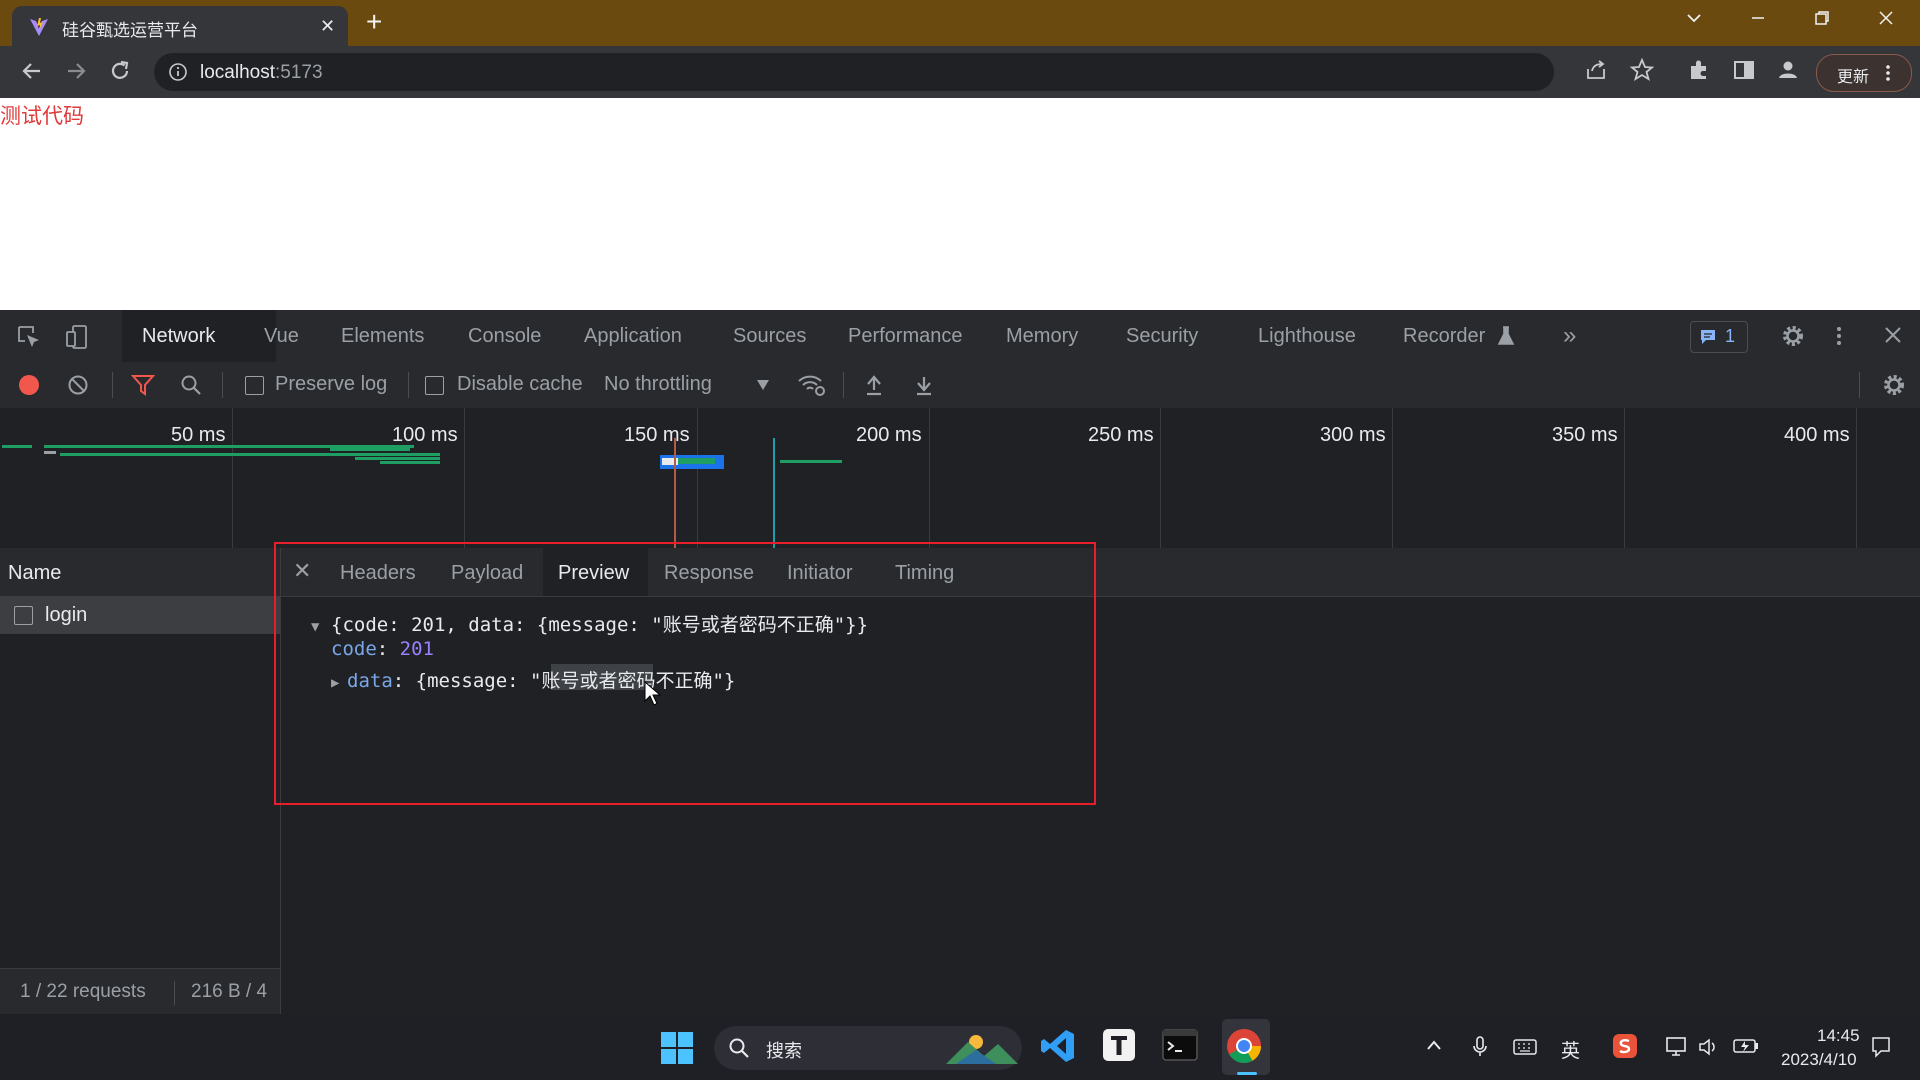 This screenshot has height=1080, width=1920. I want to click on vscode-icon, so click(1058, 1046).